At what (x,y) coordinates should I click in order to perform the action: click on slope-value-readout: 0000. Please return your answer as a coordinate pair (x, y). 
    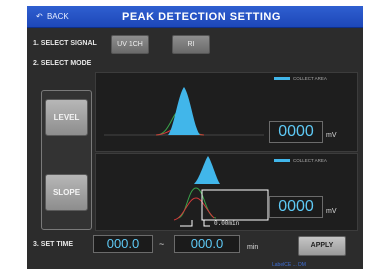
    Looking at the image, I should click on (296, 207).